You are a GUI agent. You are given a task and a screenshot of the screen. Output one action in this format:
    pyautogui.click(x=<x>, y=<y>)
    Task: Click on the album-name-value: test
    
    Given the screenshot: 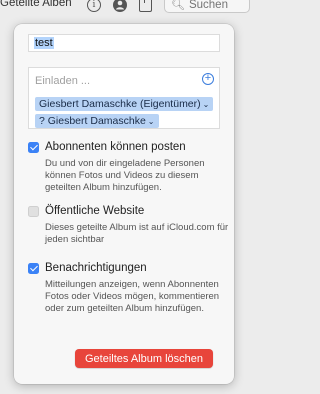 What is the action you would take?
    pyautogui.click(x=44, y=43)
    